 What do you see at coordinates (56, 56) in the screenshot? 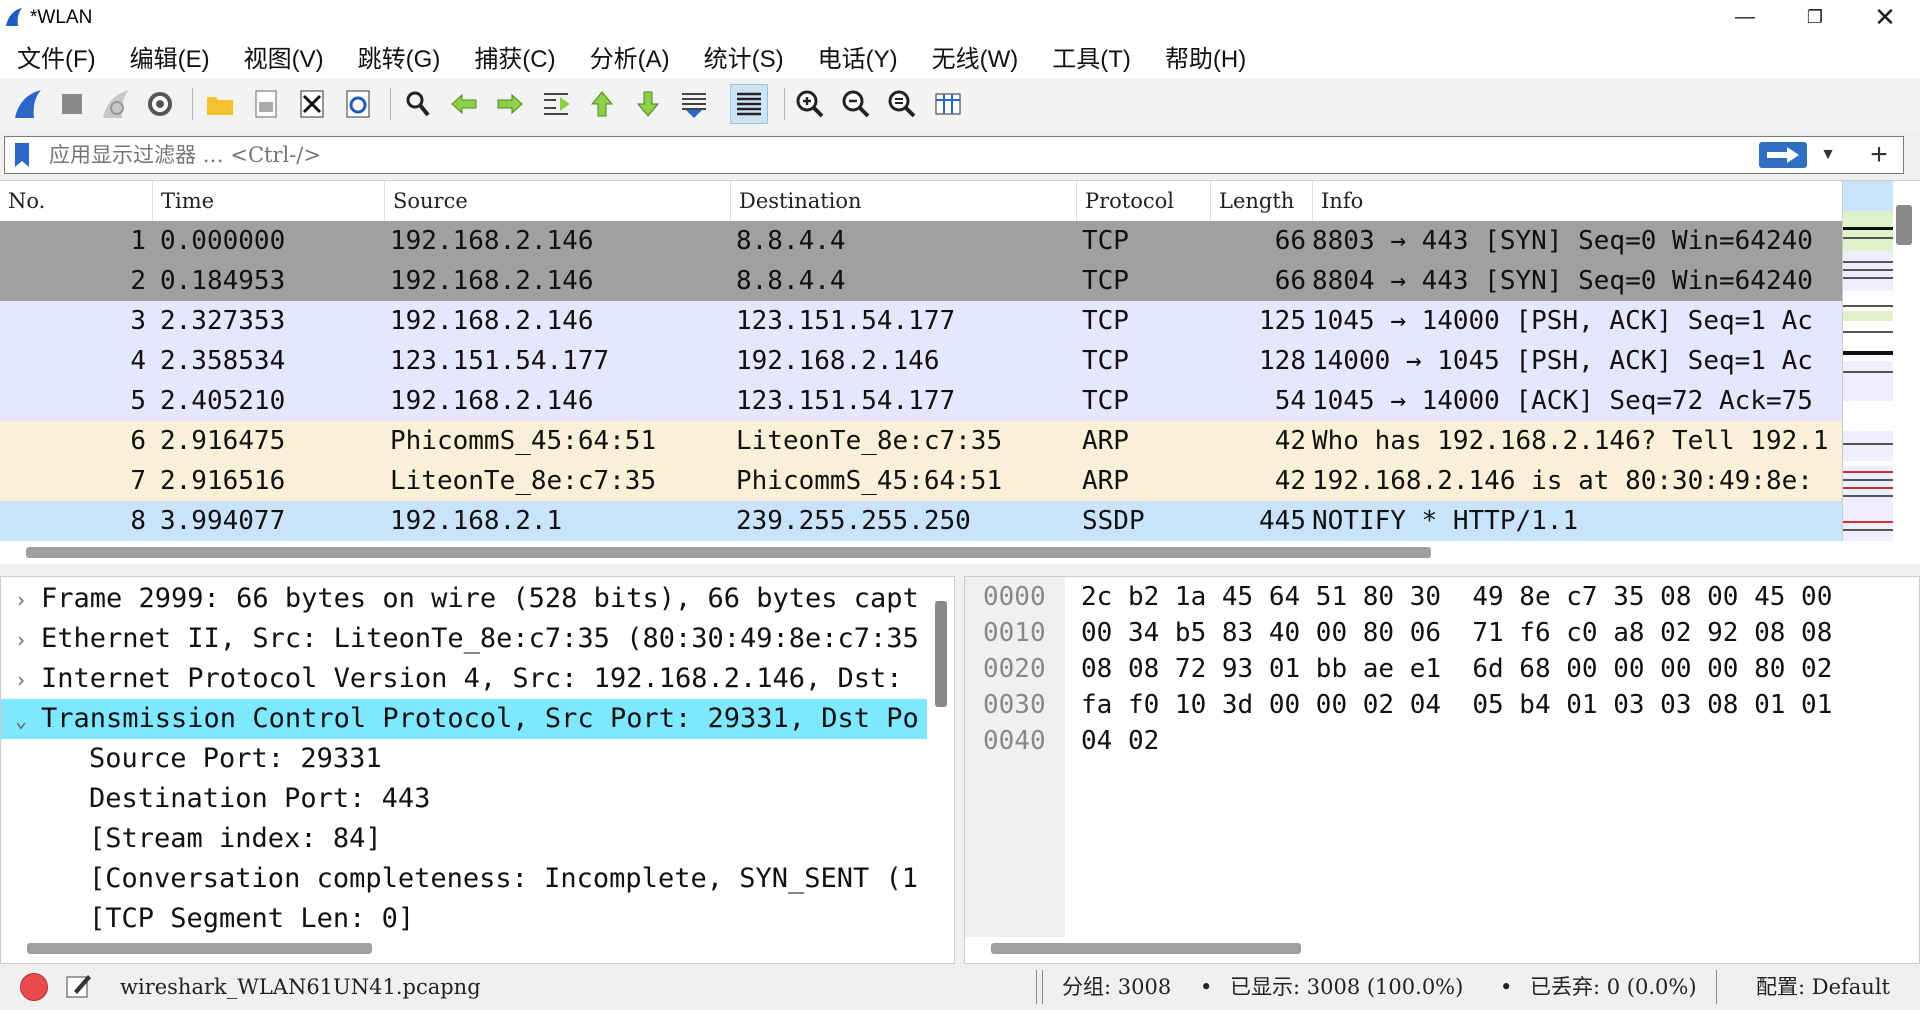
I see `menu-file: 文件(F)` at bounding box center [56, 56].